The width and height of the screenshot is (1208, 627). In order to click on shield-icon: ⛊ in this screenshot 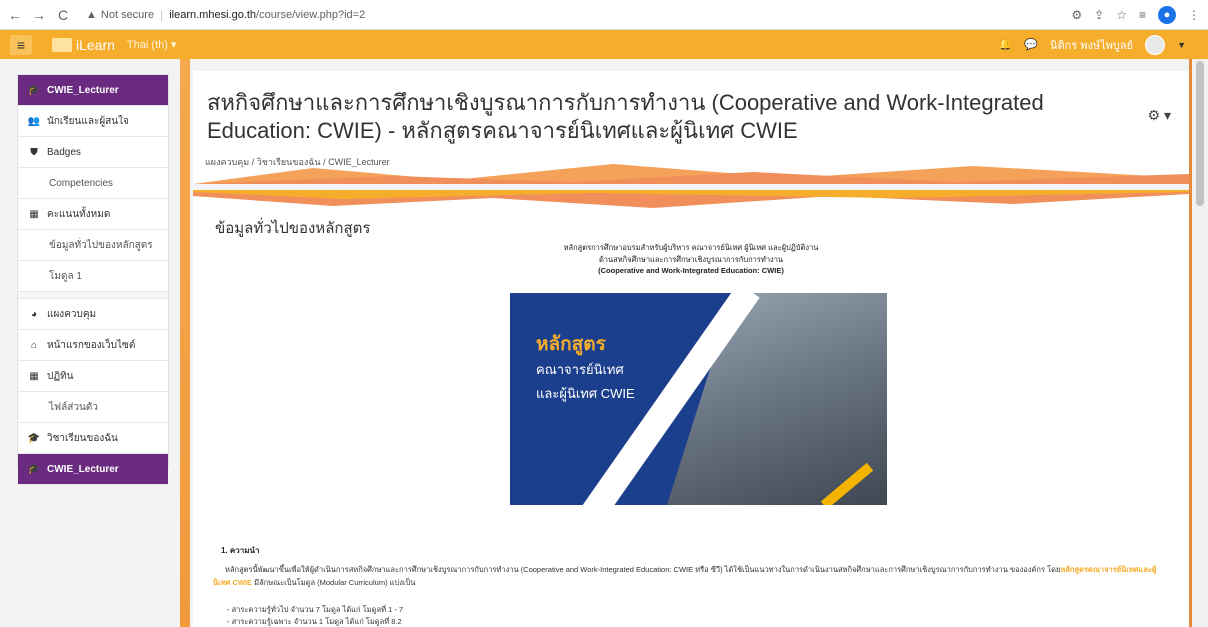, I will do `click(34, 152)`.